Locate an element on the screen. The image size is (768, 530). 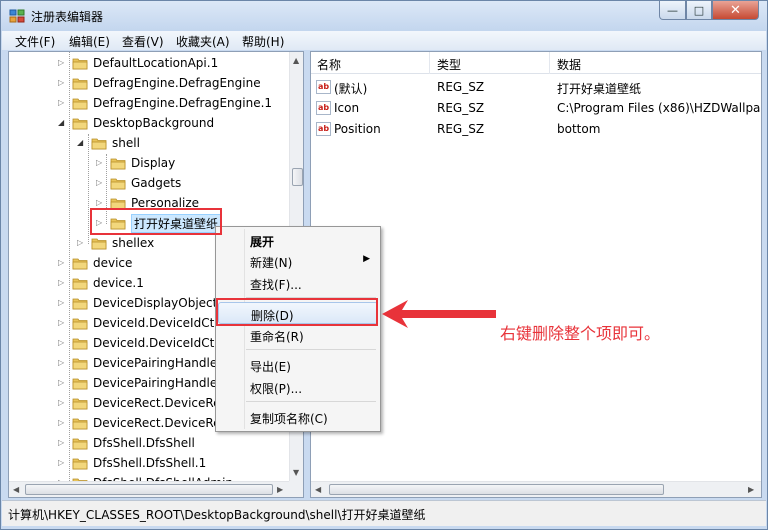
tree-horizontal-scroll-thumb is located at coordinates (149, 489).